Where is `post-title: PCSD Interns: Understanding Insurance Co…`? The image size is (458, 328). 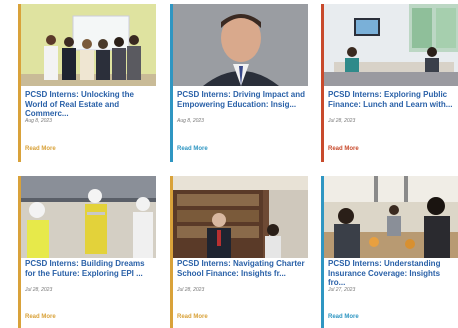 post-title: PCSD Interns: Understanding Insurance Co… is located at coordinates (393, 273).